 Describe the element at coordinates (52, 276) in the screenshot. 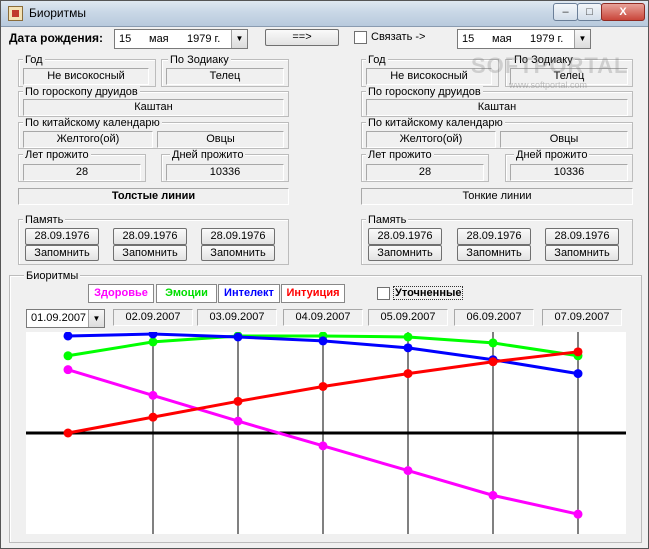

I see `biorhythms-label: Биоритмы` at that location.